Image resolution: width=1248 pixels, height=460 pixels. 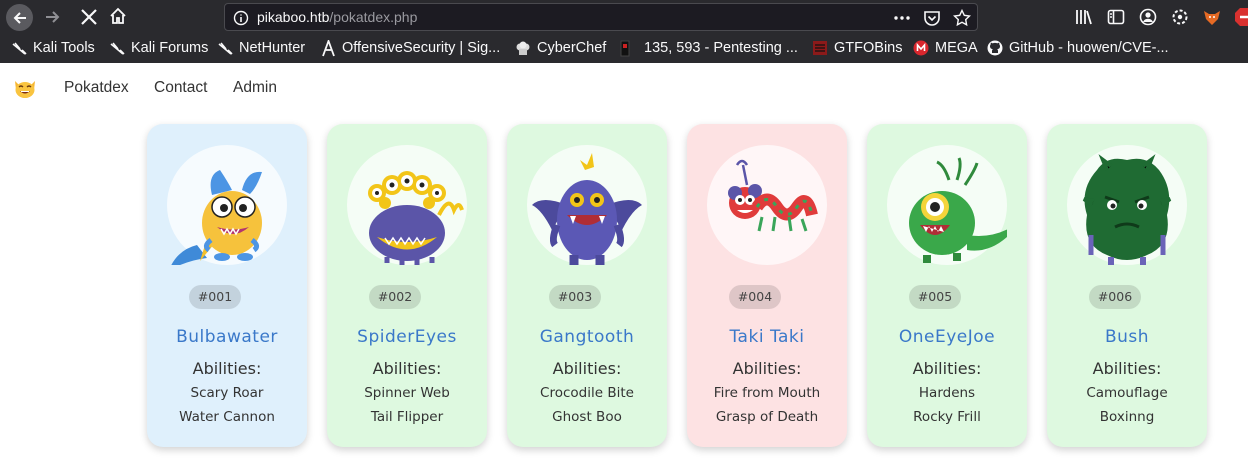 What do you see at coordinates (947, 337) in the screenshot?
I see `monster-name: OneEyeJoe` at bounding box center [947, 337].